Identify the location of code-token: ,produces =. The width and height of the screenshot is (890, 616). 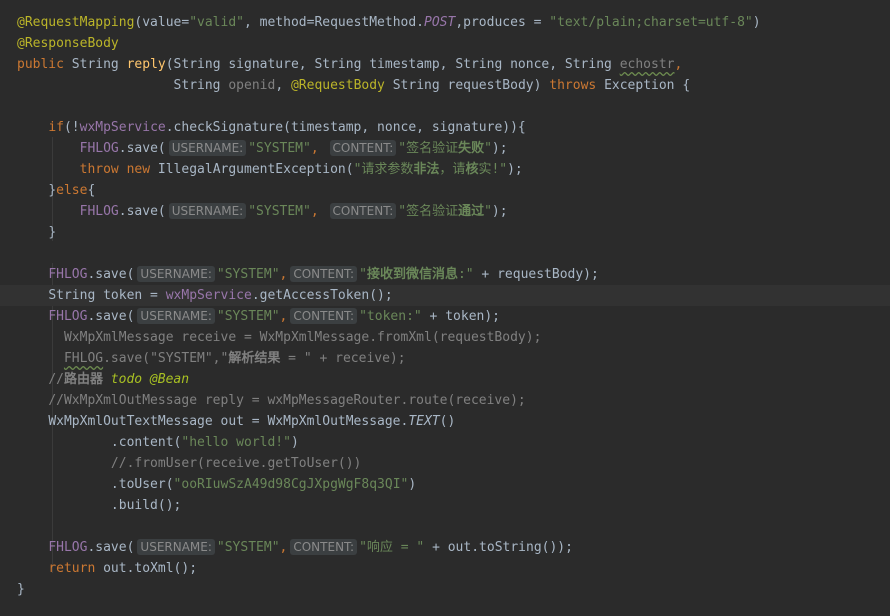
(502, 22).